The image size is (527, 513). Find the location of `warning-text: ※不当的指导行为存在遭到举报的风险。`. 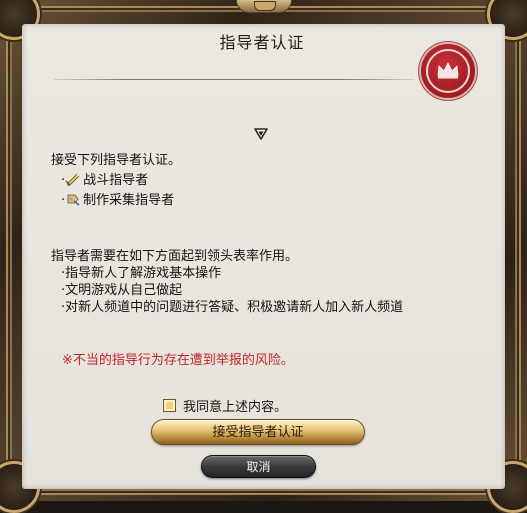

warning-text: ※不当的指导行为存在遭到举报的风险。 is located at coordinates (178, 360).